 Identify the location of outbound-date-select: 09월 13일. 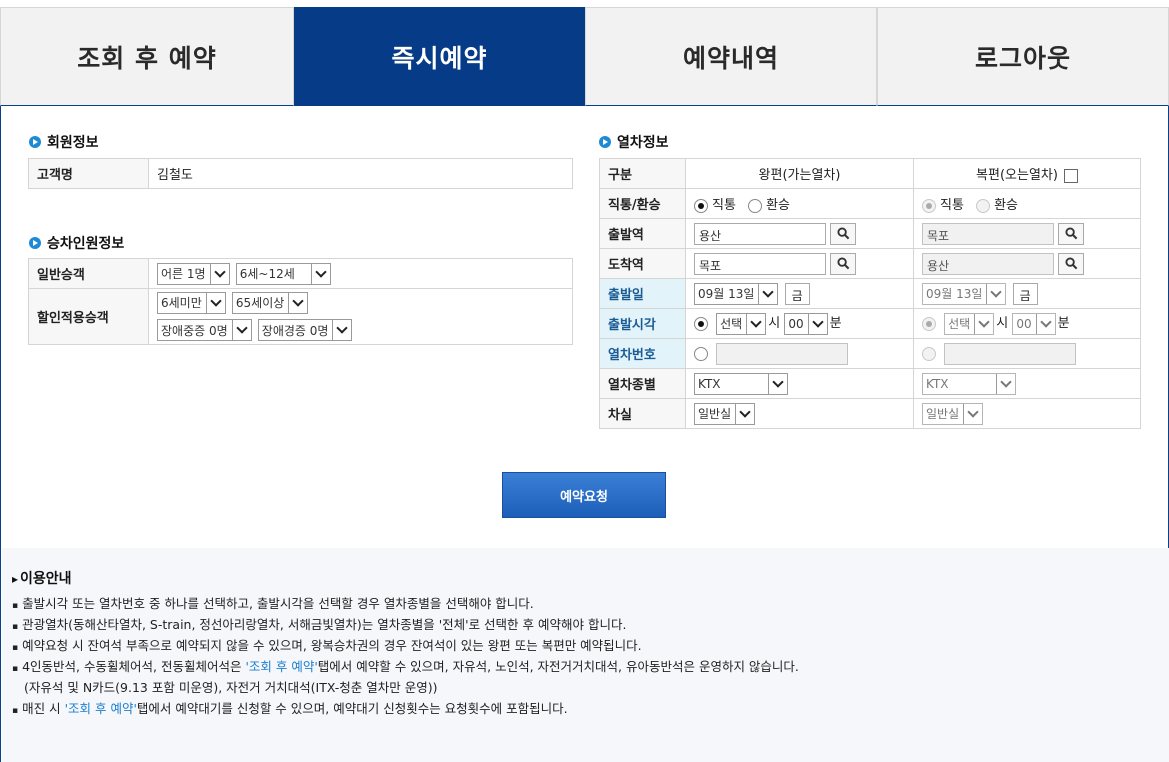
(736, 293).